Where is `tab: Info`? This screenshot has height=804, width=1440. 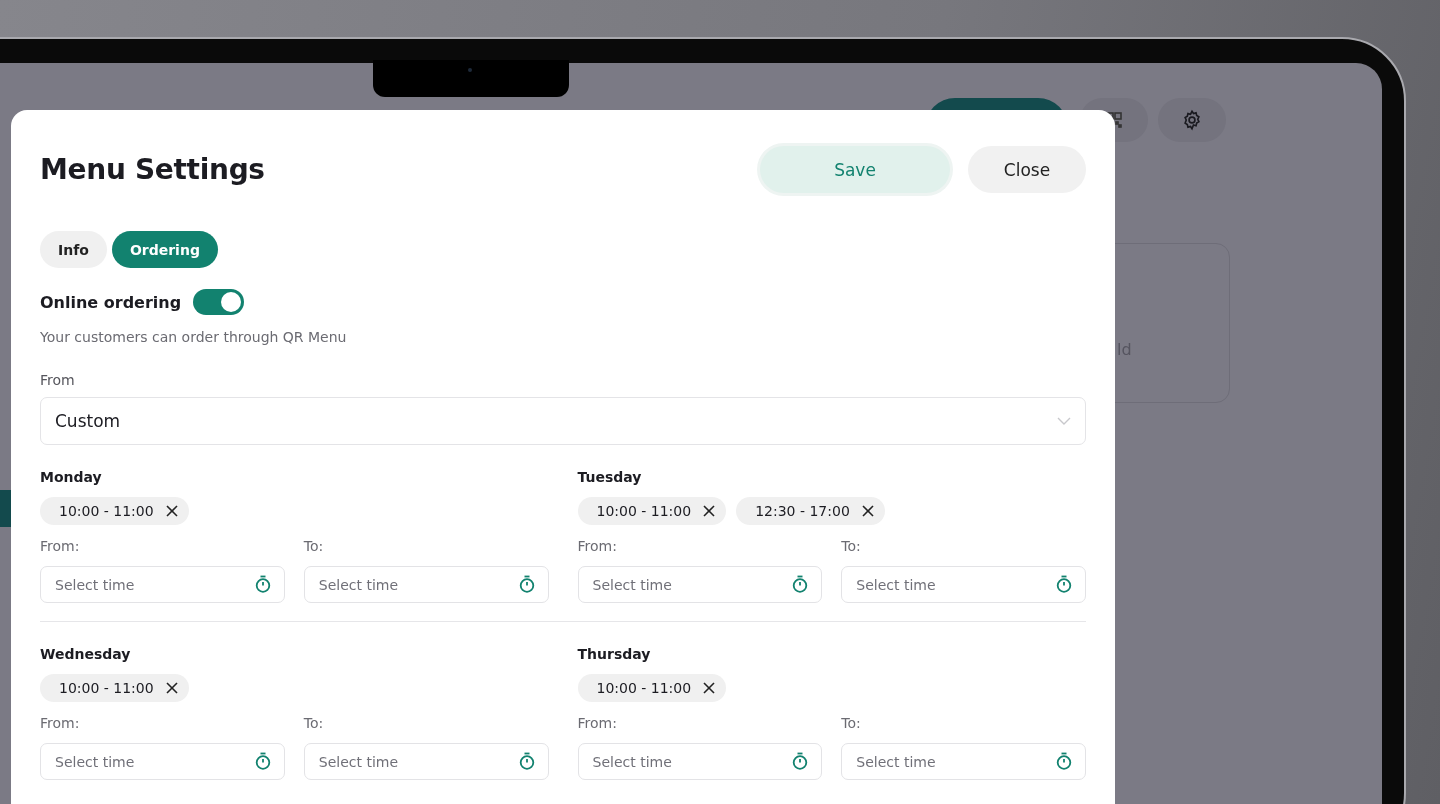 tab: Info is located at coordinates (73, 249).